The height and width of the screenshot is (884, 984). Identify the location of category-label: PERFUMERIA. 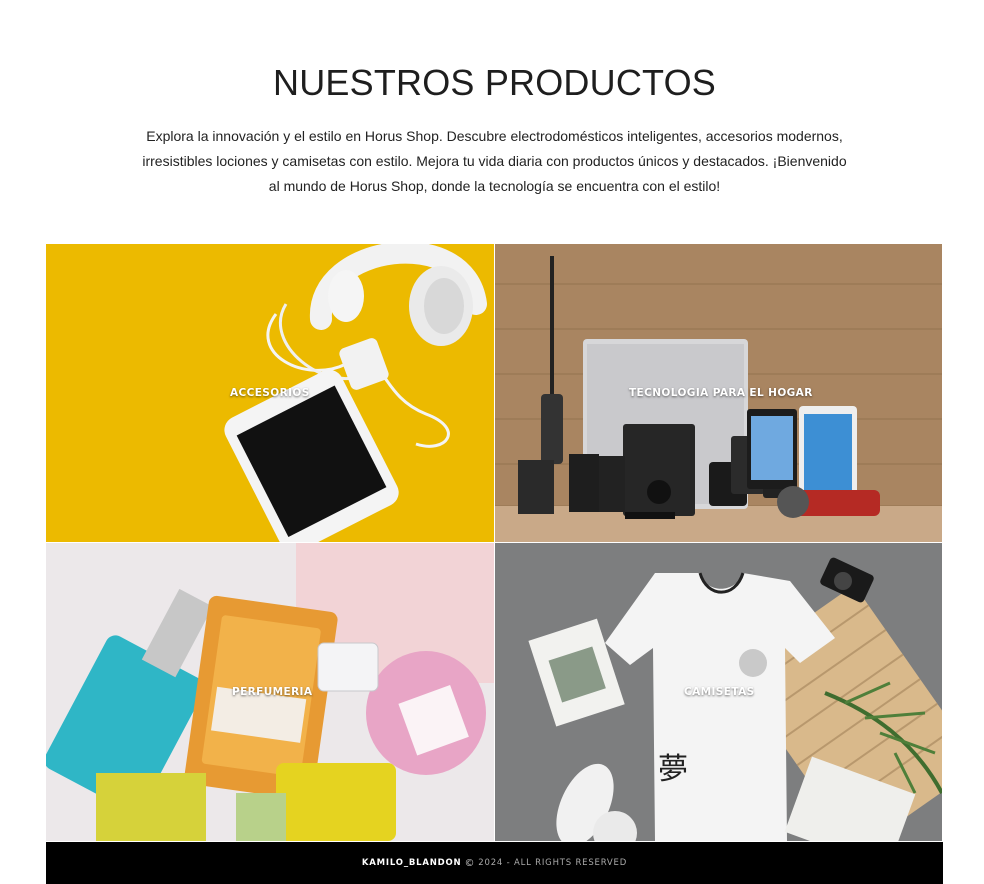
(272, 692).